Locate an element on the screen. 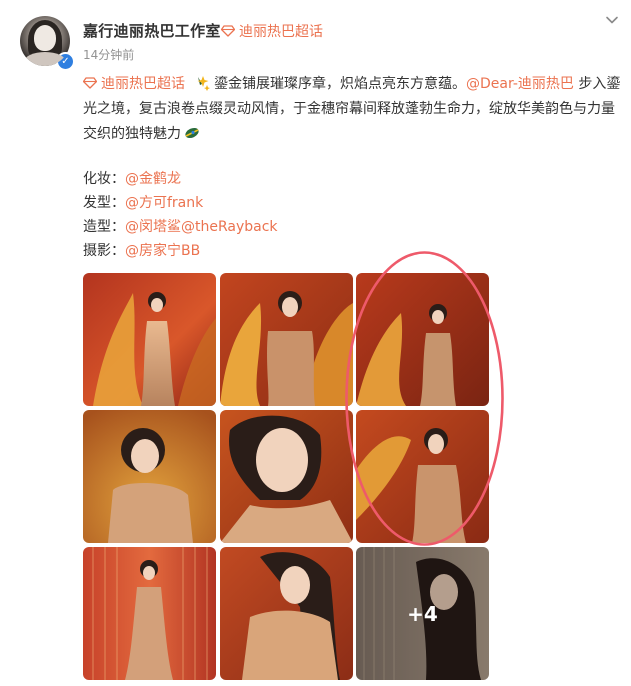 This screenshot has width=631, height=686. supertopic-link: 迪丽热巴超话 is located at coordinates (272, 31).